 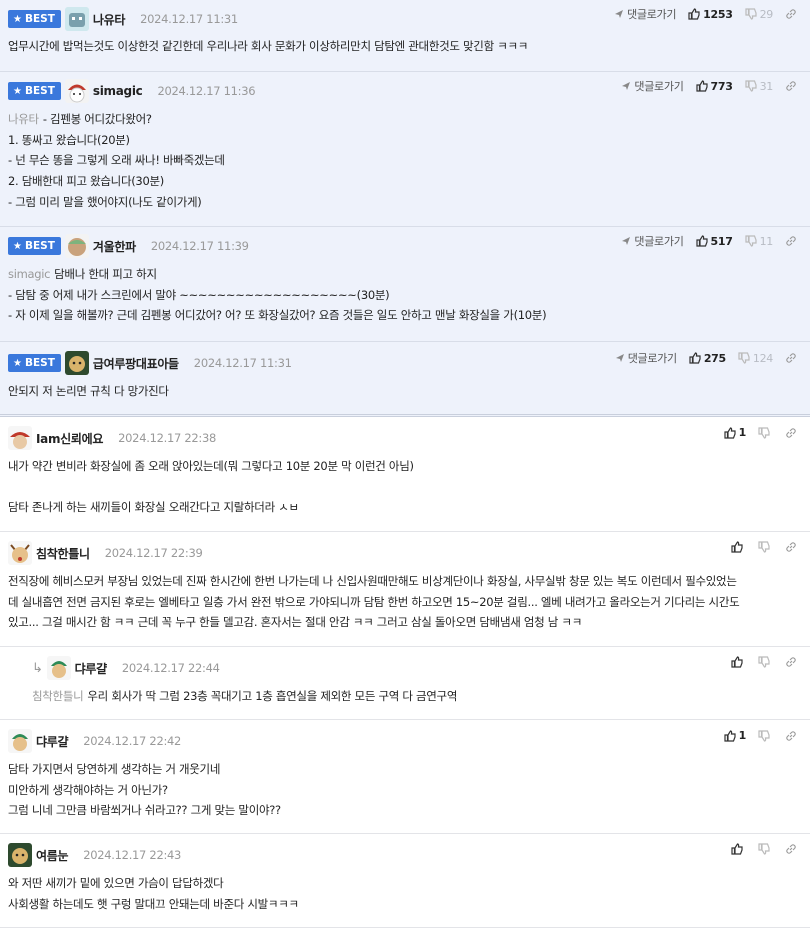 I want to click on downvote-button: 31, so click(x=758, y=86).